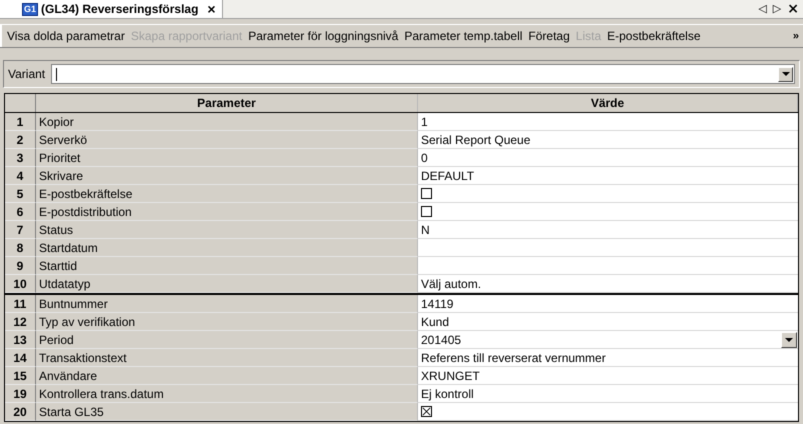  I want to click on table-cell: Transaktionstext, so click(227, 358).